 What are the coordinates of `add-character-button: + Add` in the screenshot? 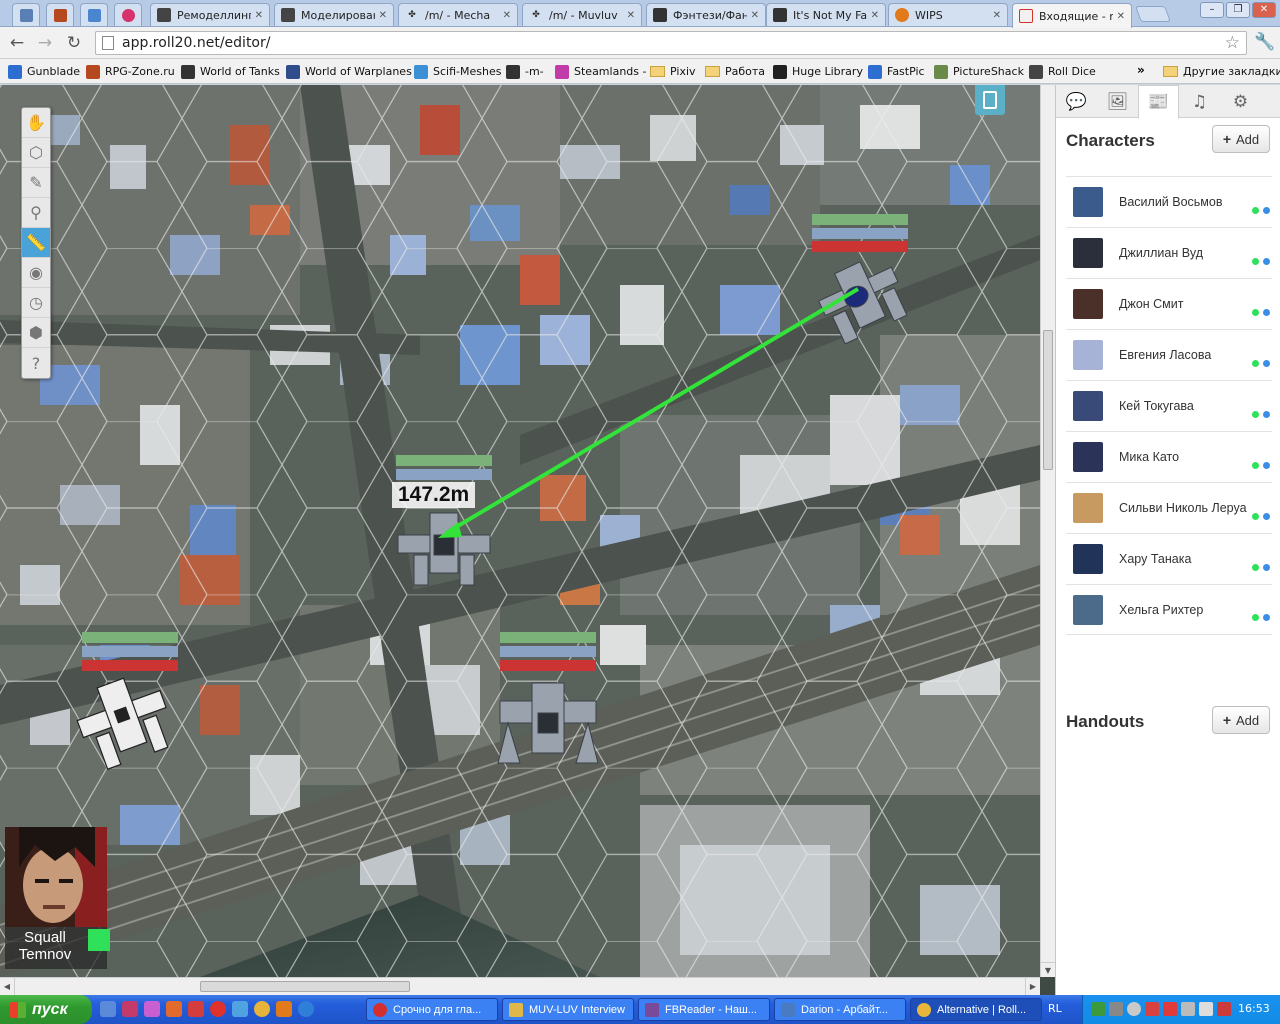 It's located at (1241, 139).